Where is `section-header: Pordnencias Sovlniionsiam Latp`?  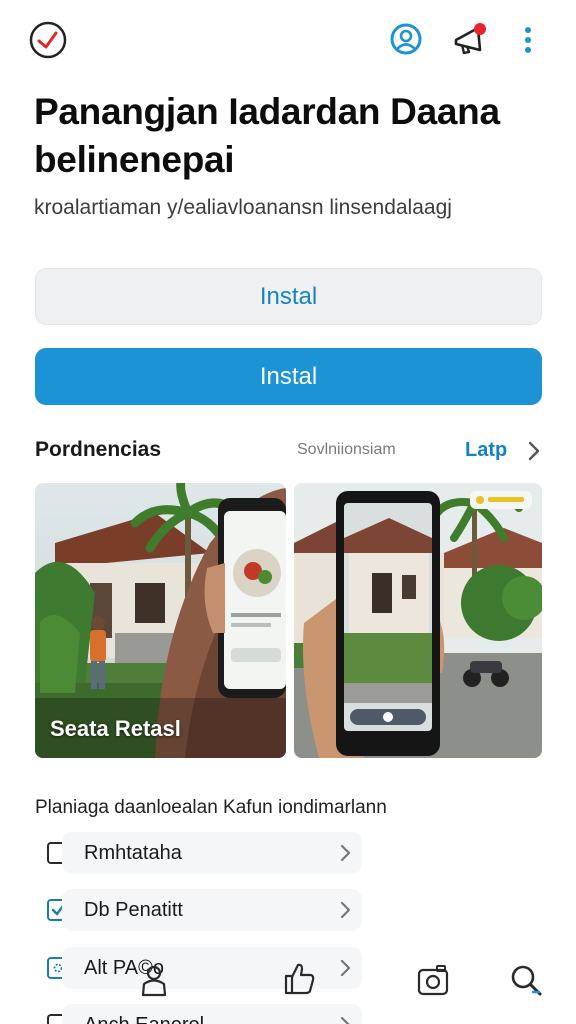
section-header: Pordnencias Sovlniionsiam Latp is located at coordinates (290, 451).